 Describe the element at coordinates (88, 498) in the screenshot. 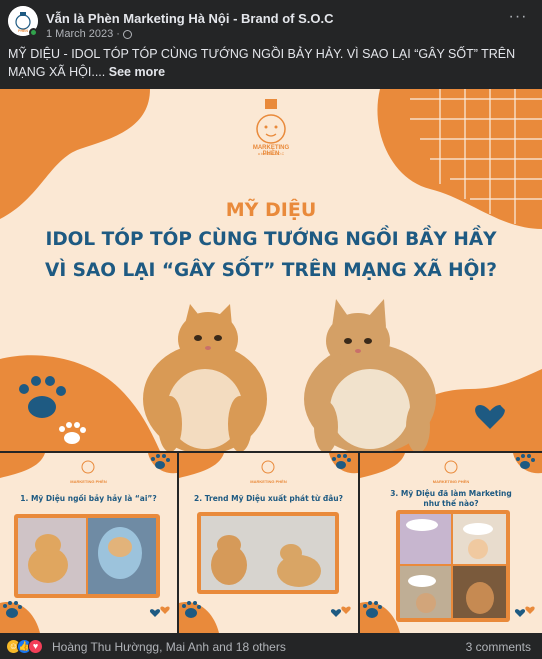

I see `thumbnail-title: 1. Mỹ Diệu ngồi bảy hảy là “ai”?` at that location.